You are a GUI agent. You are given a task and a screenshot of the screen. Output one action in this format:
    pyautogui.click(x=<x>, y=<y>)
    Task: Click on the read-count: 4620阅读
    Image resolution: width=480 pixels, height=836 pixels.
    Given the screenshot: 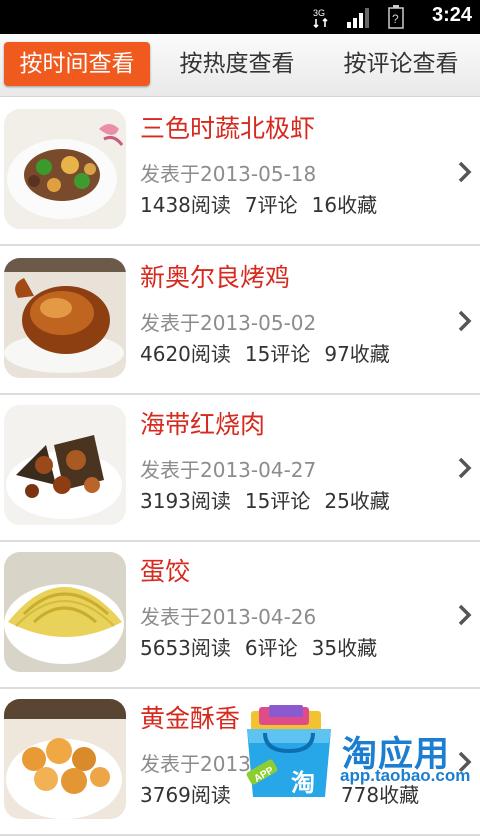 What is the action you would take?
    pyautogui.click(x=185, y=354)
    